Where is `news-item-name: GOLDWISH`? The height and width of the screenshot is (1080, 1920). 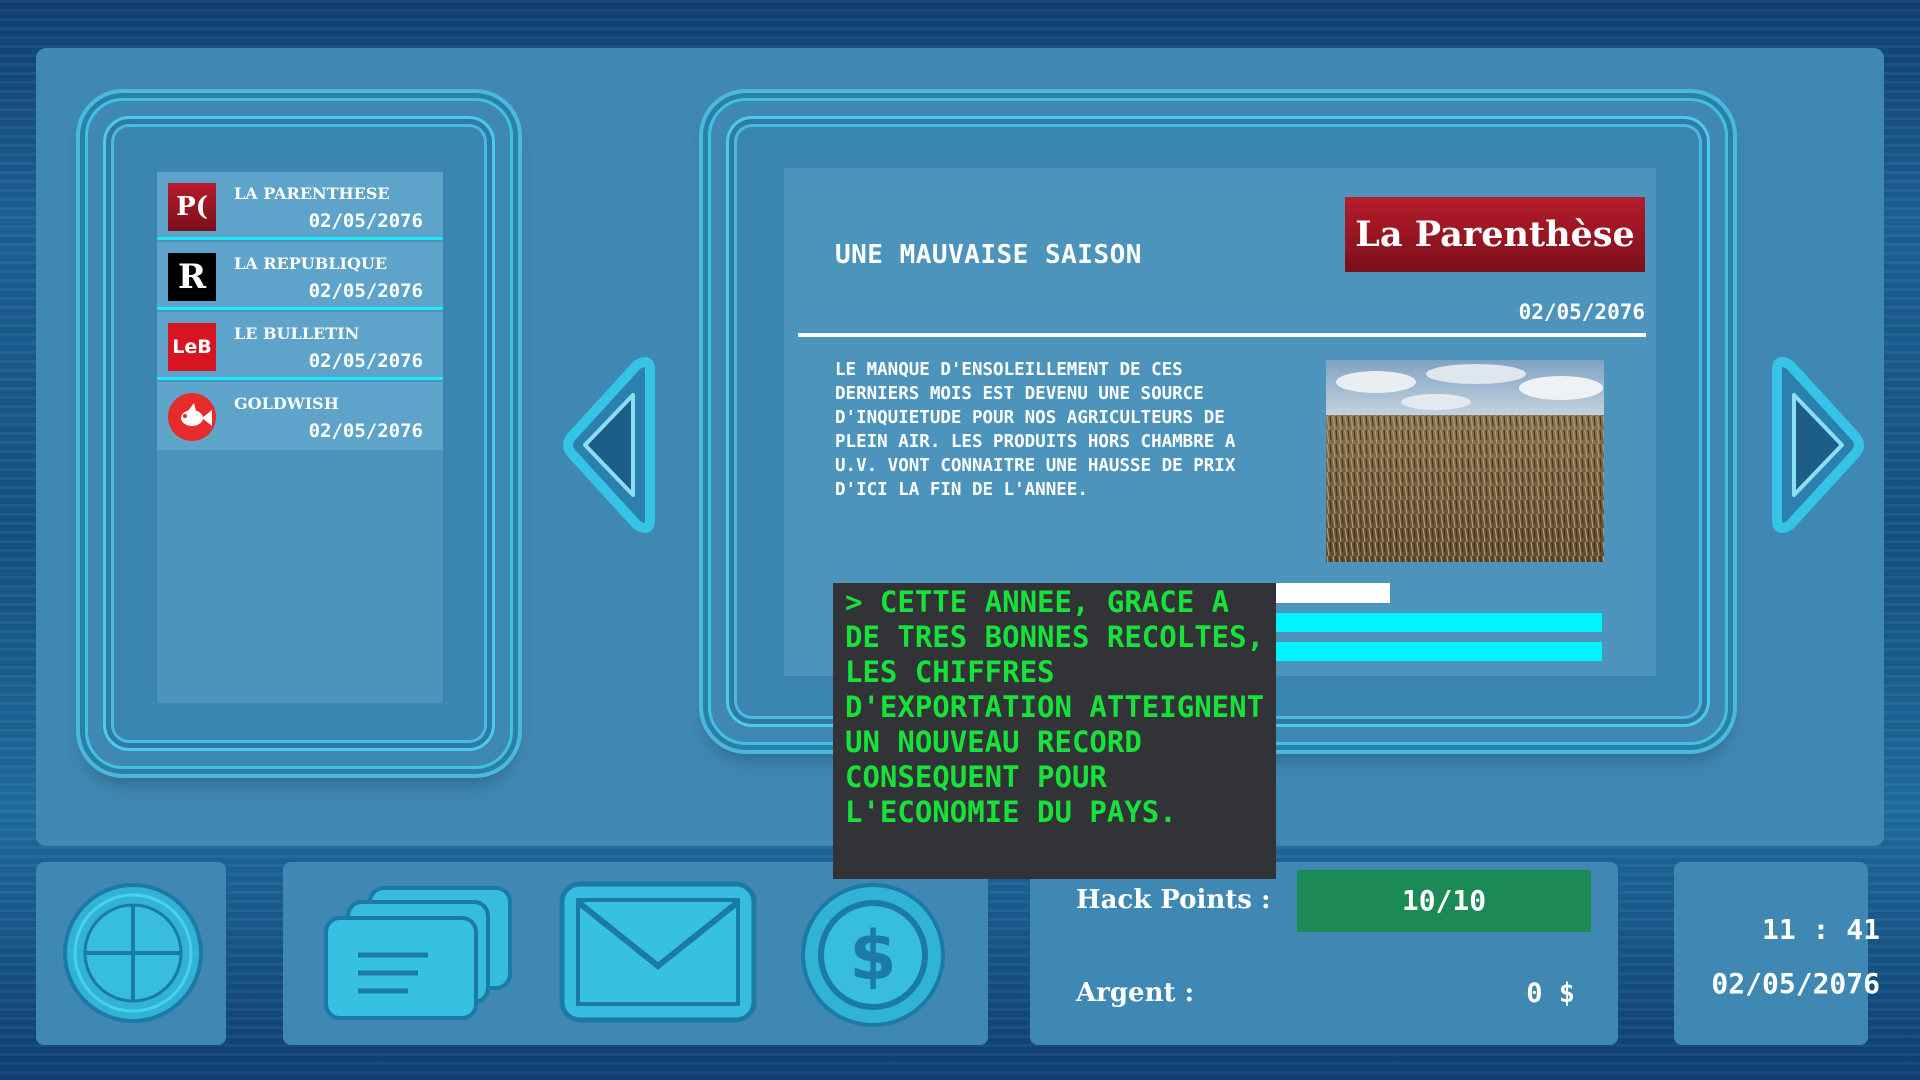 news-item-name: GOLDWISH is located at coordinates (286, 403).